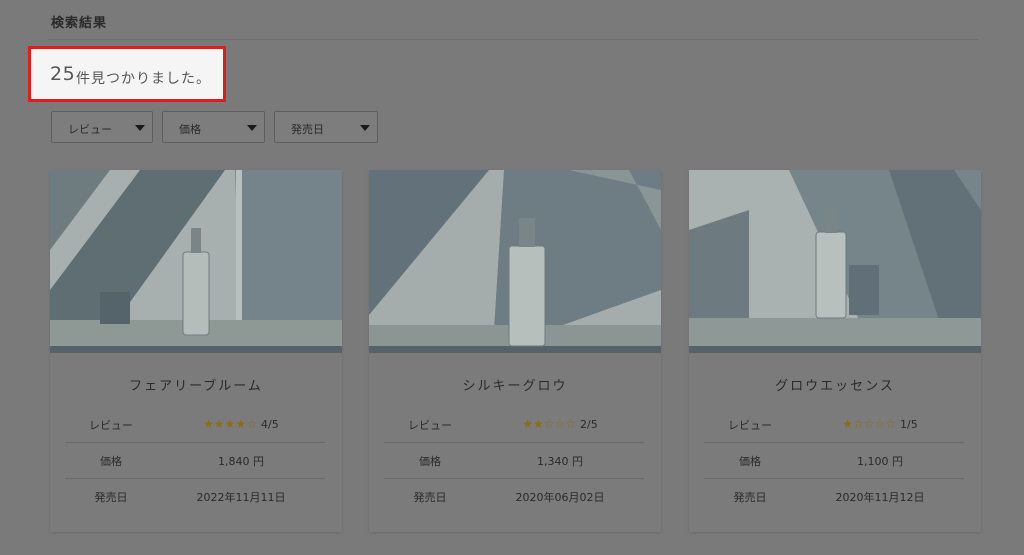 This screenshot has width=1024, height=555. Describe the element at coordinates (880, 461) in the screenshot. I see `price-value: 1,100 円` at that location.